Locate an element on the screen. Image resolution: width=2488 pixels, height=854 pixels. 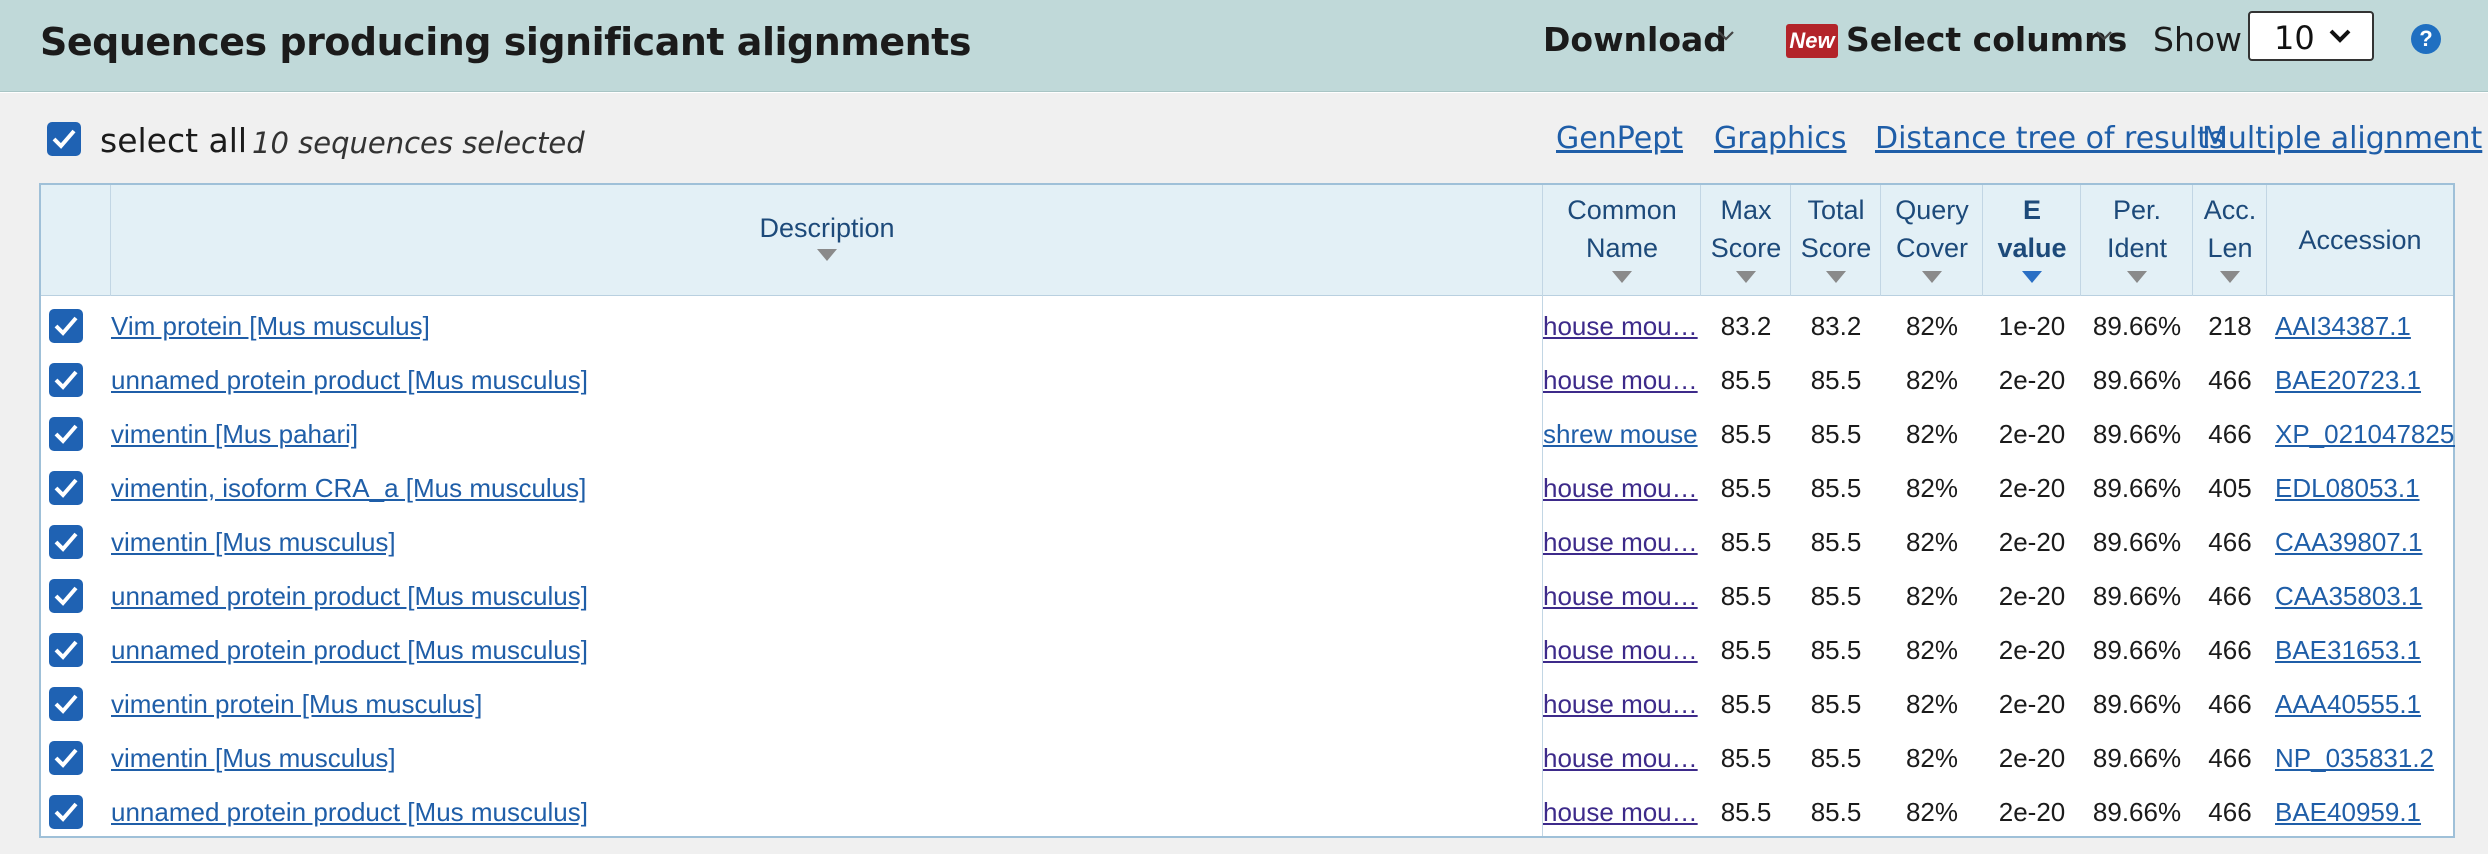
row-accession-link: AAI34387.1 is located at coordinates (2343, 326).